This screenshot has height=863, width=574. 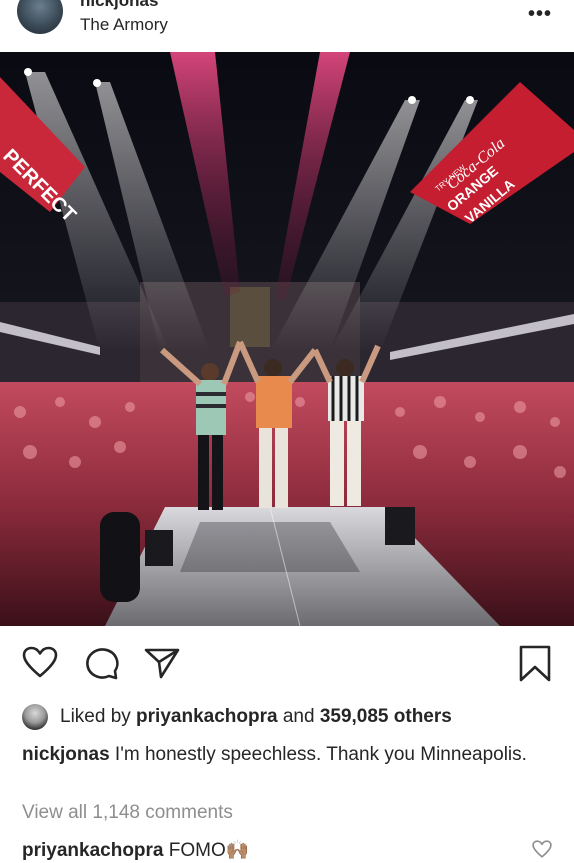 What do you see at coordinates (540, 14) in the screenshot?
I see `more-options-icon: •••` at bounding box center [540, 14].